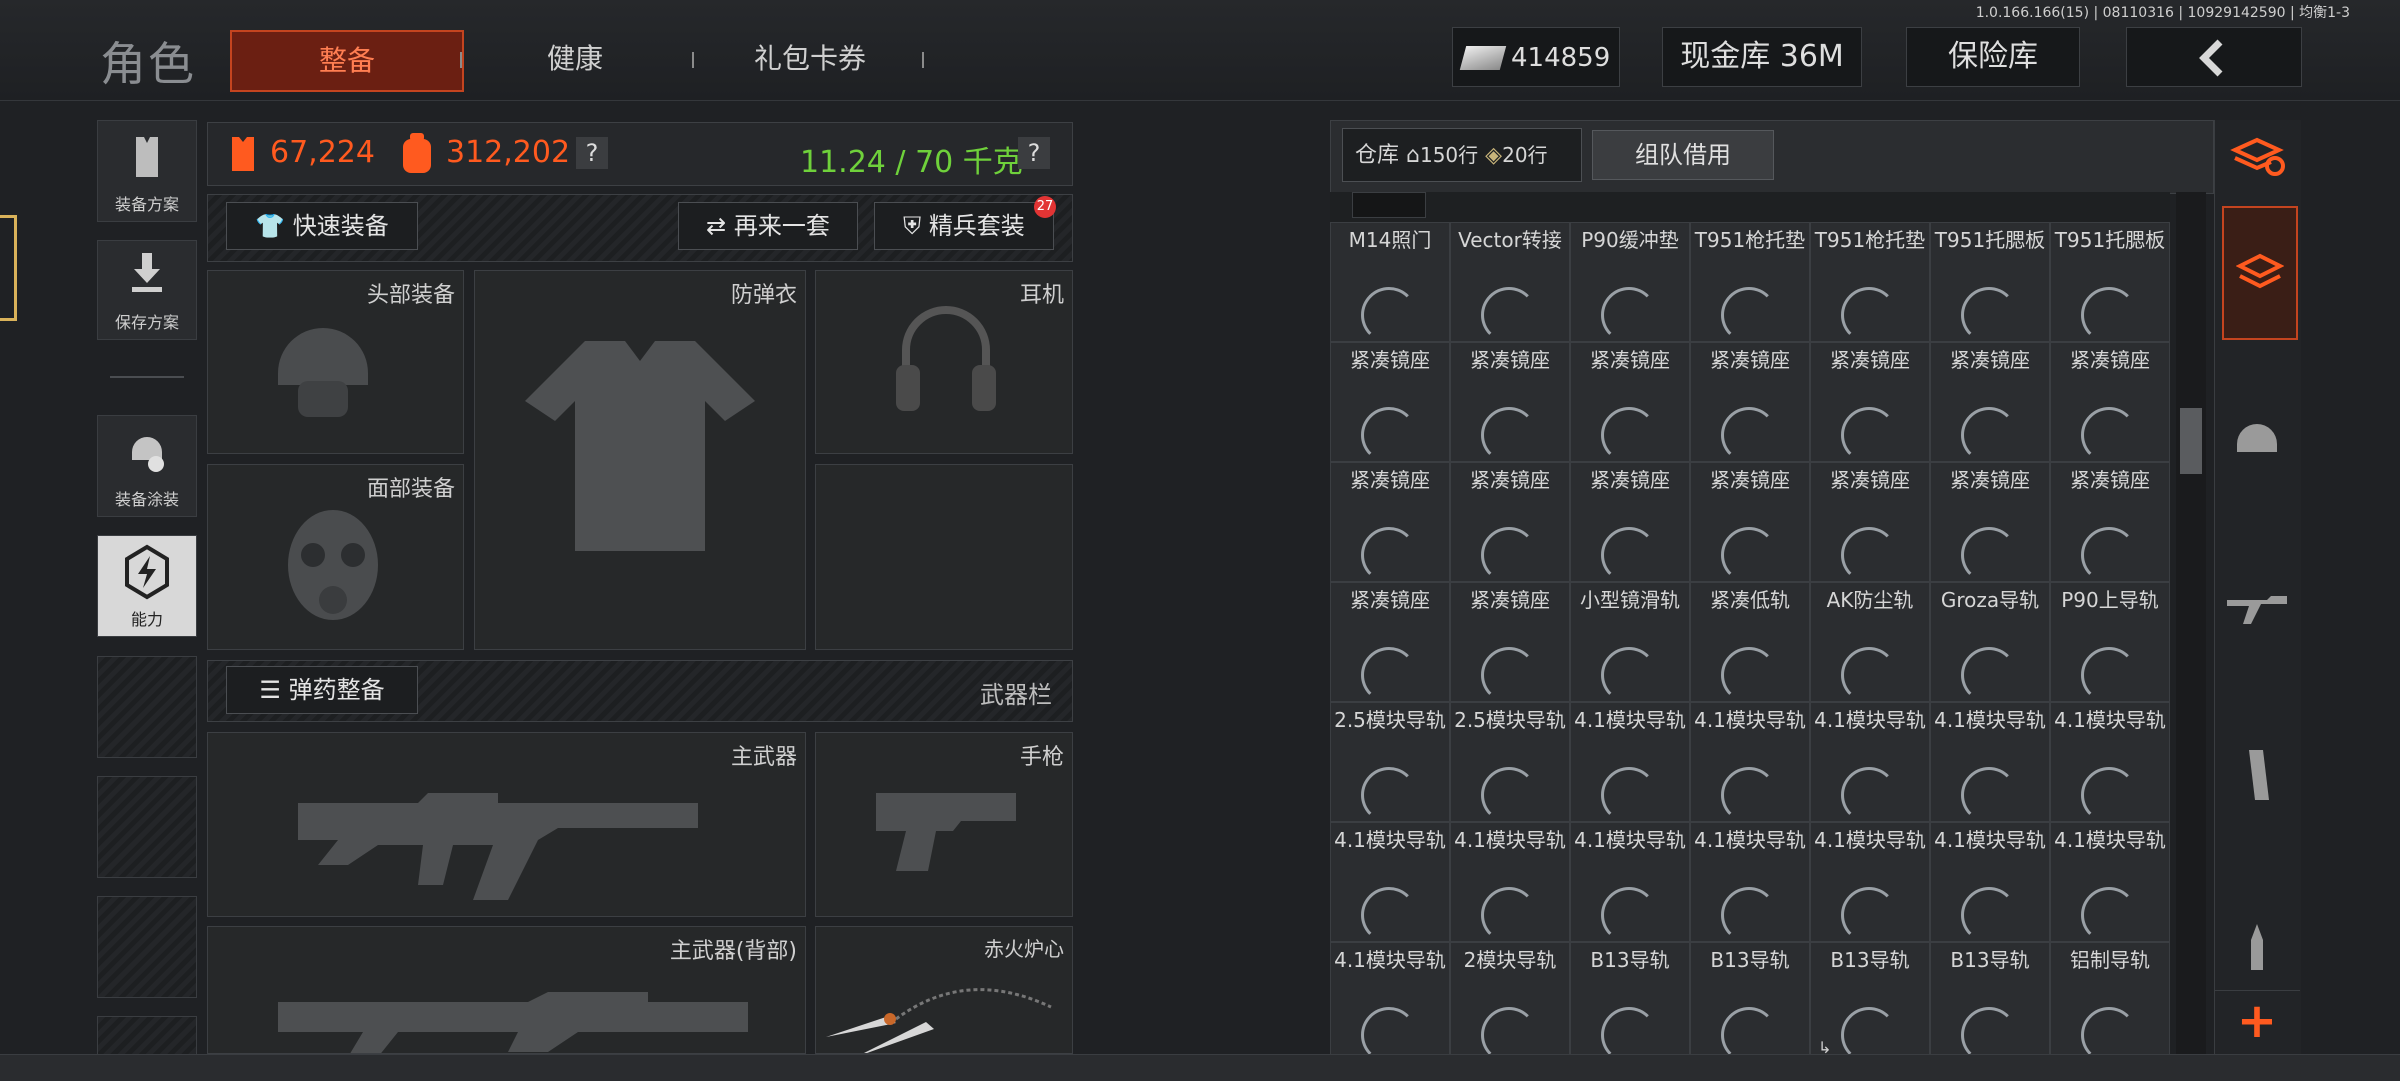 The height and width of the screenshot is (1081, 2400). I want to click on sidebar-item-save: 保存方案, so click(147, 290).